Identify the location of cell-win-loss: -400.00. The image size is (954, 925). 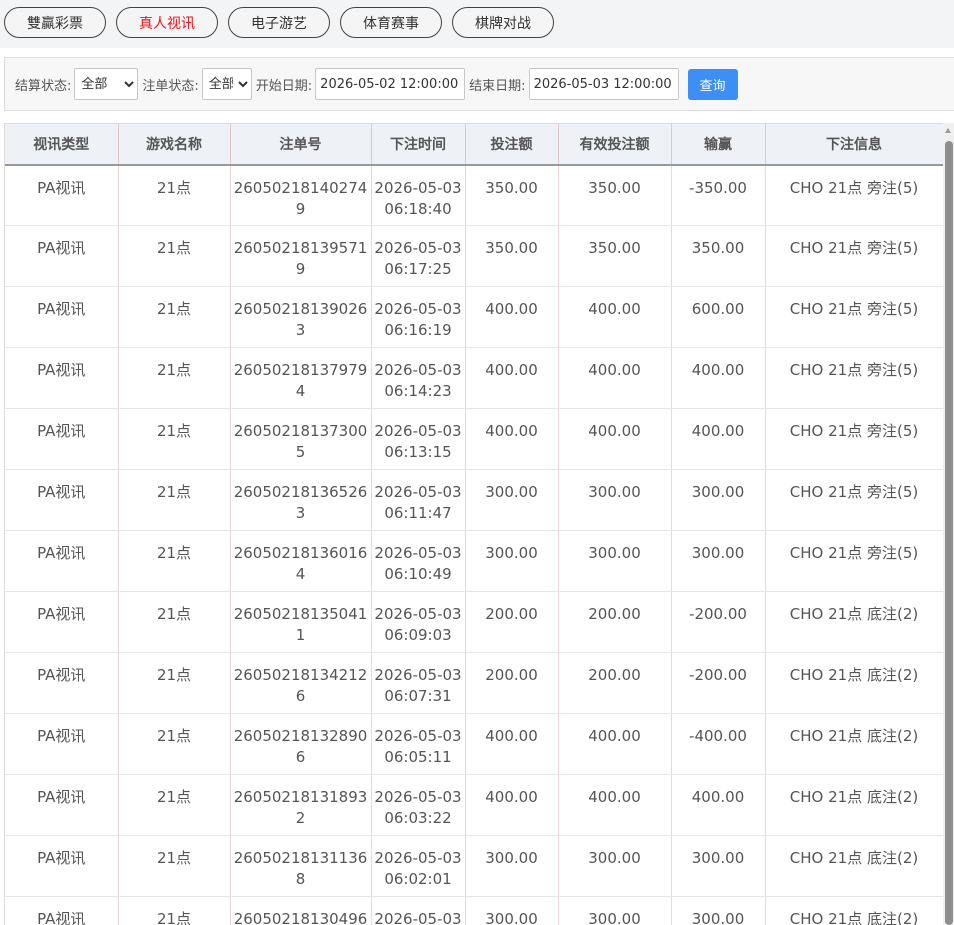
(718, 744).